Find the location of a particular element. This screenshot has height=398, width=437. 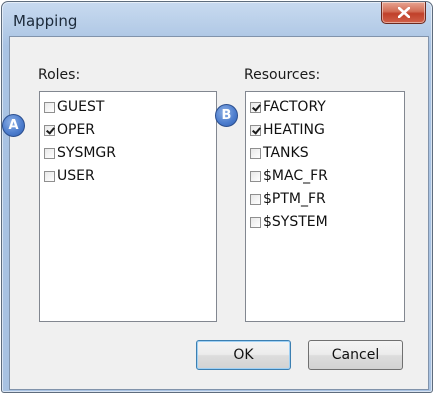

resource-item-ptm-fr: $PTM_FR is located at coordinates (288, 199).